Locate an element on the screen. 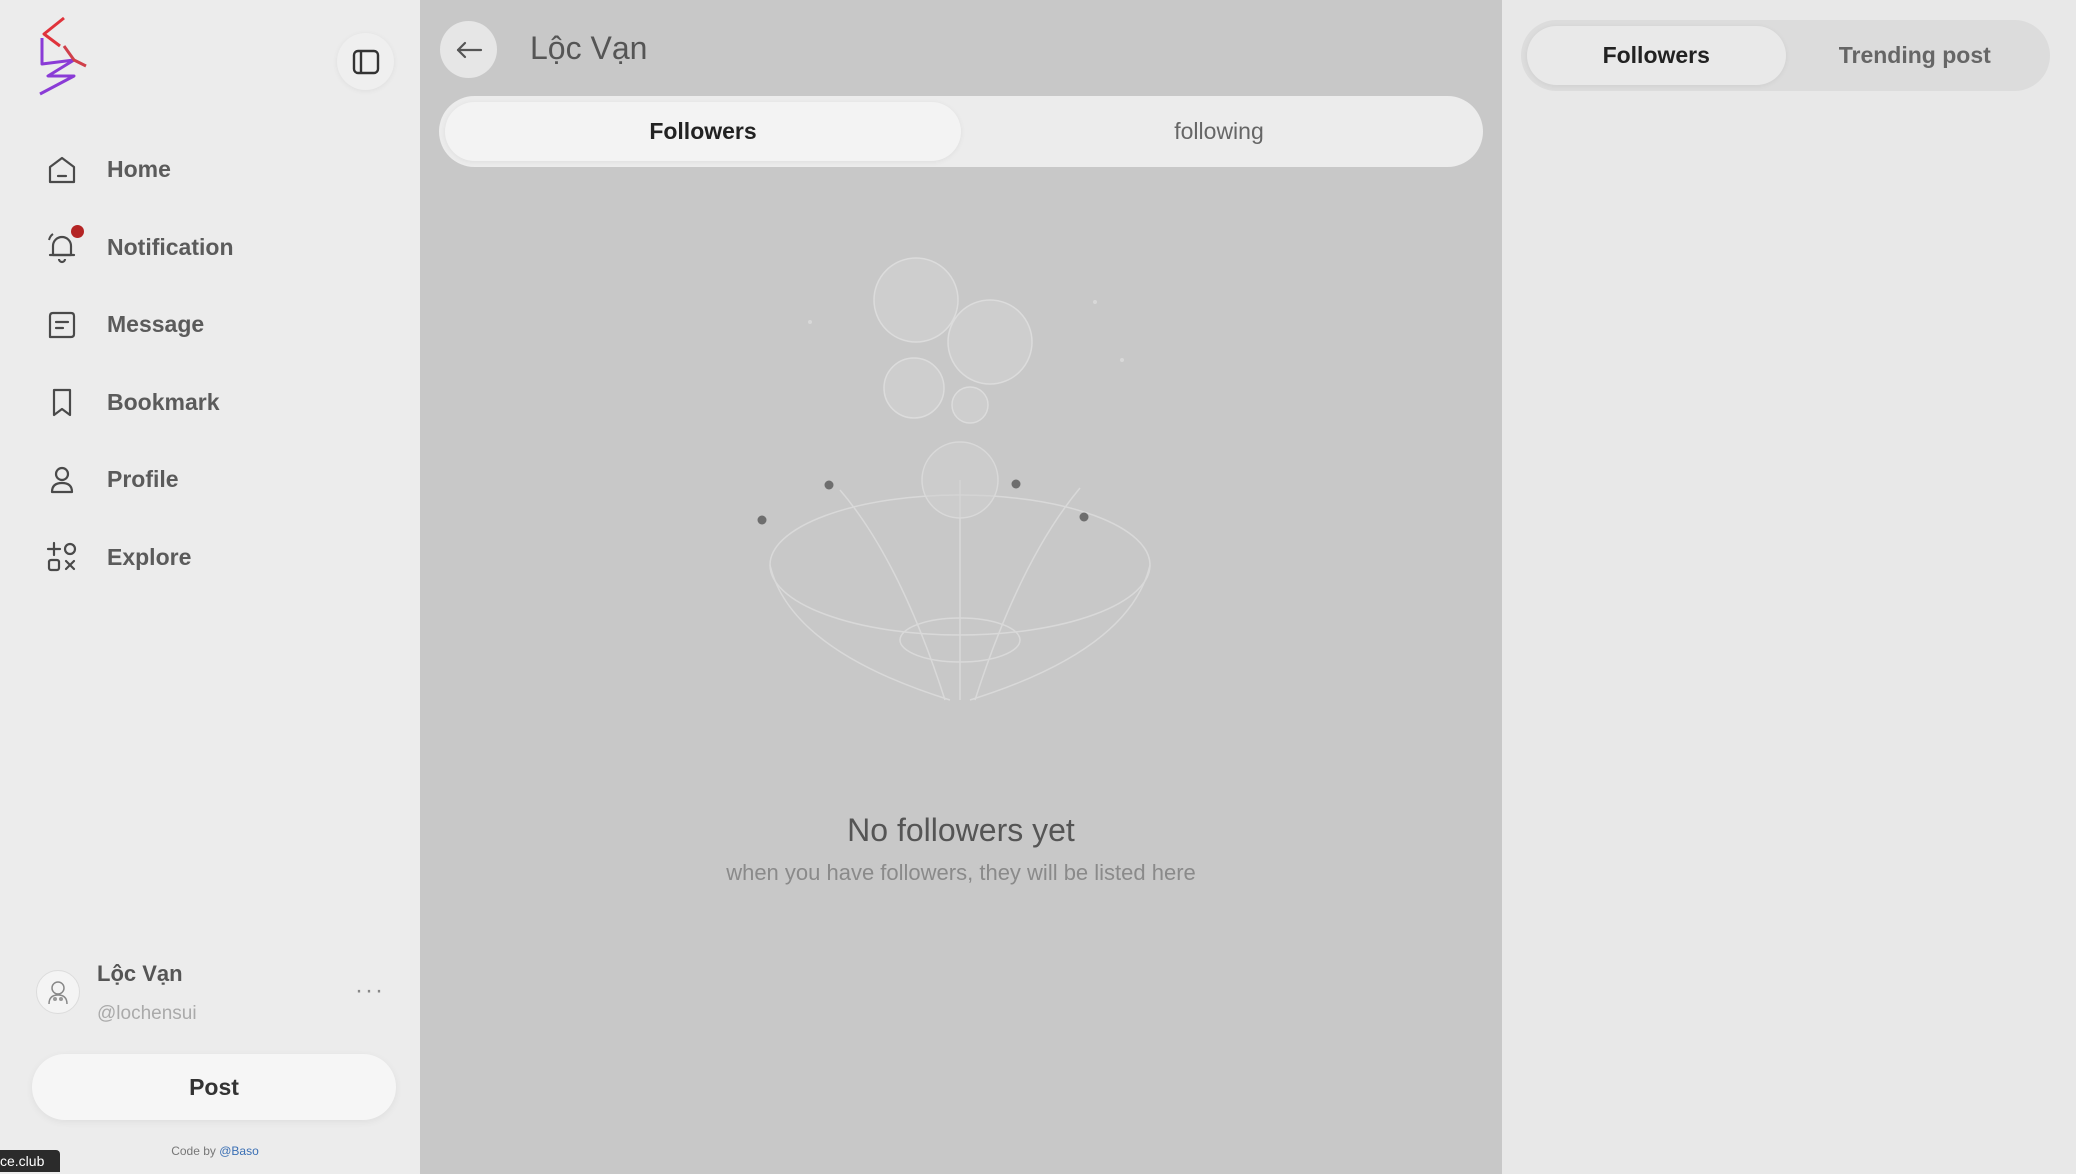  app-logo is located at coordinates (65, 57).